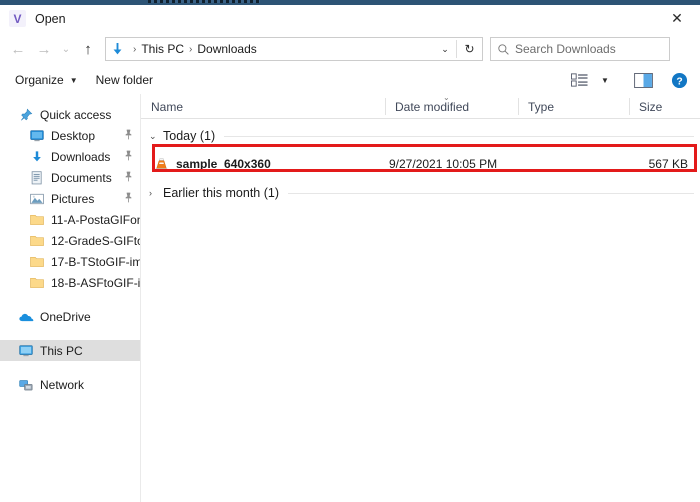  I want to click on toolbar-right-group: ▼ ?, so click(629, 80).